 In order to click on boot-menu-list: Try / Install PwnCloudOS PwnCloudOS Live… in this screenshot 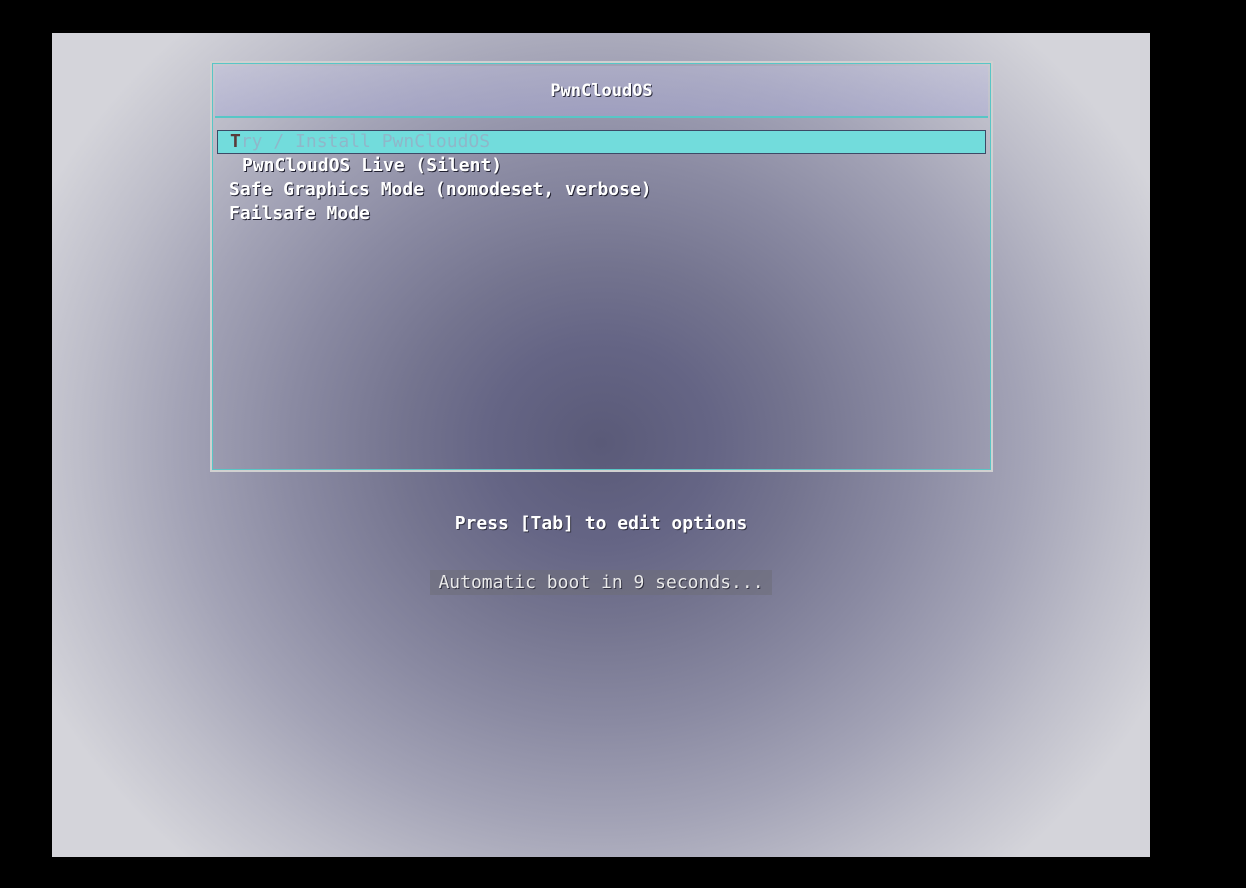, I will do `click(601, 178)`.